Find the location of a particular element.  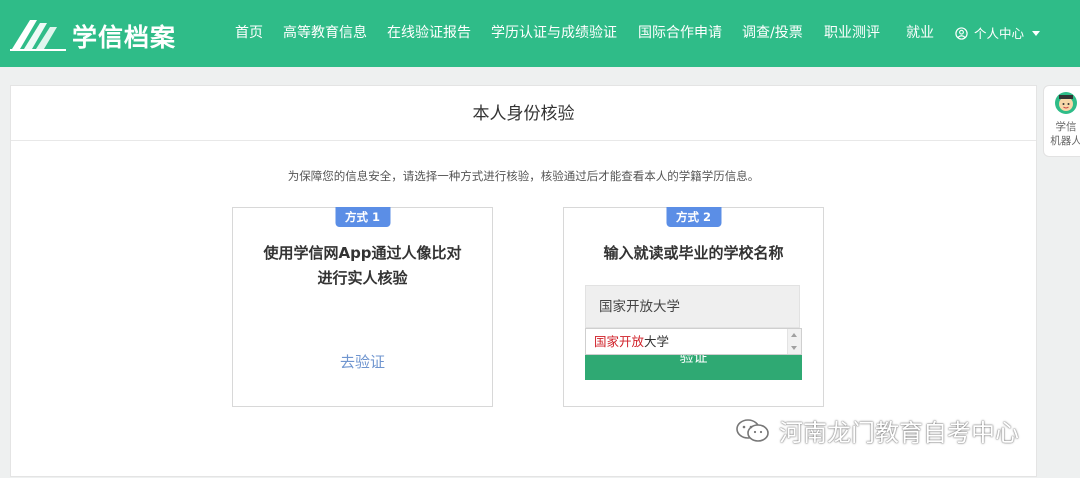

user-icon is located at coordinates (961, 33).